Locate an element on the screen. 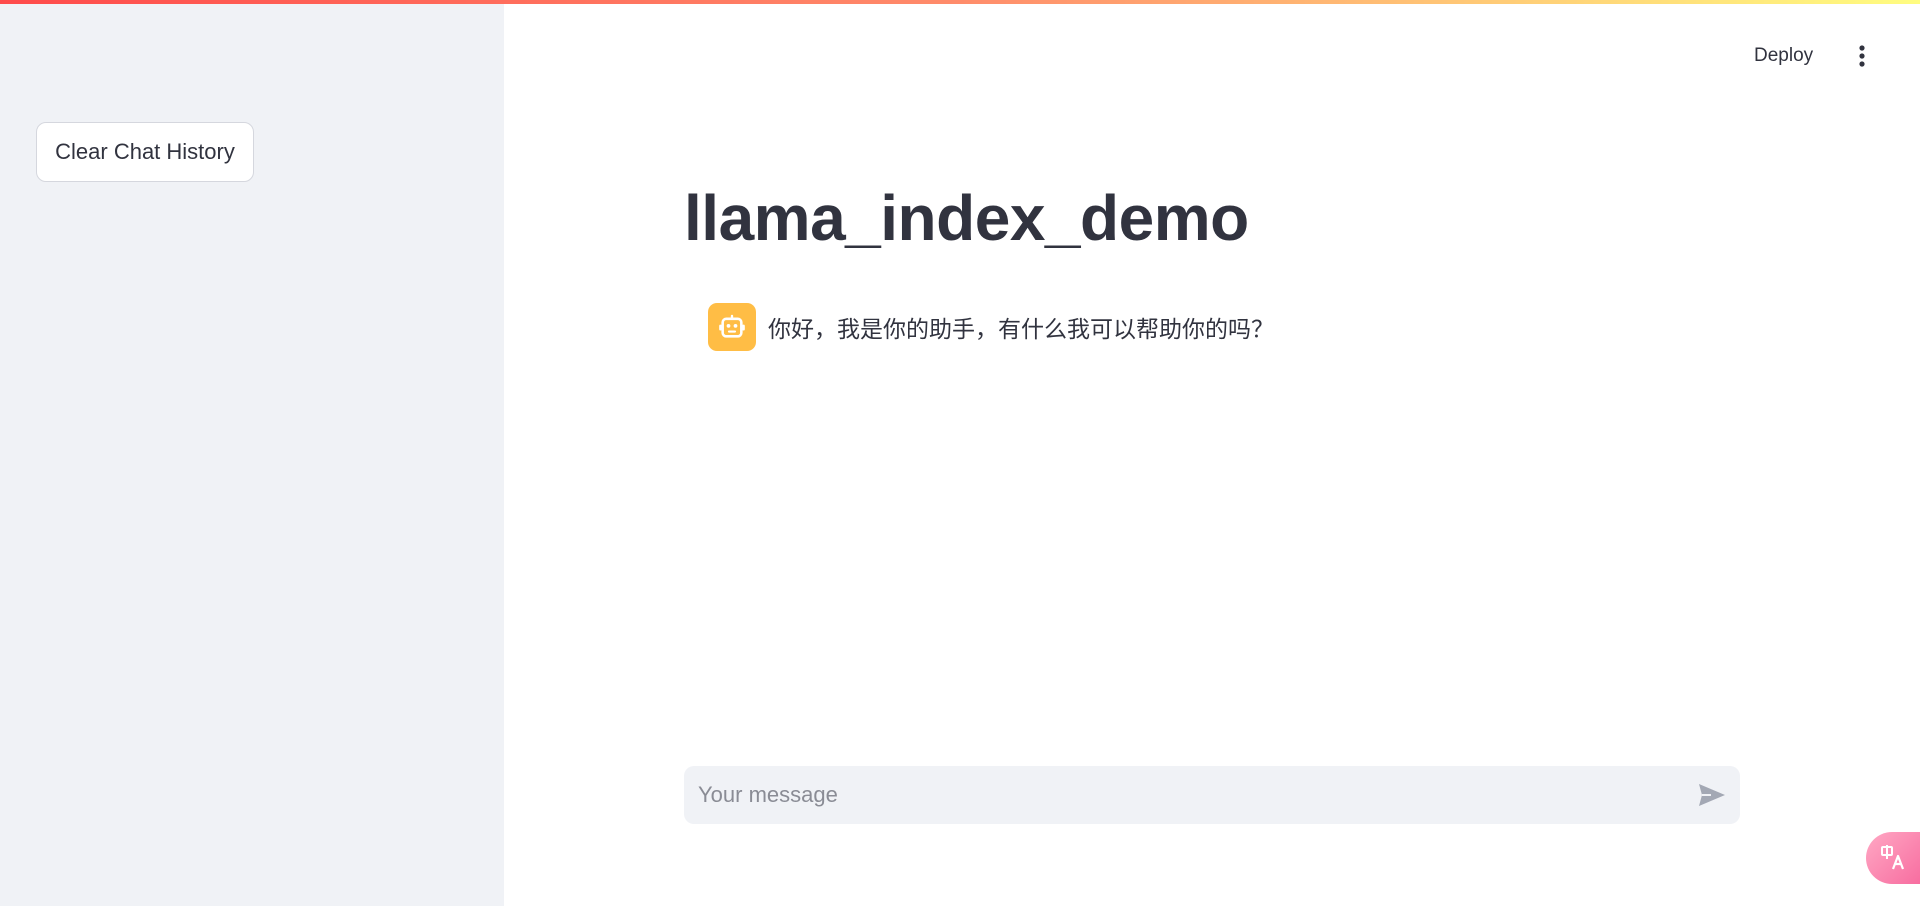 This screenshot has width=1920, height=906. chat-message-text: 你好，我是你的助手，有什么我可以帮助你的吗？ is located at coordinates (1021, 330).